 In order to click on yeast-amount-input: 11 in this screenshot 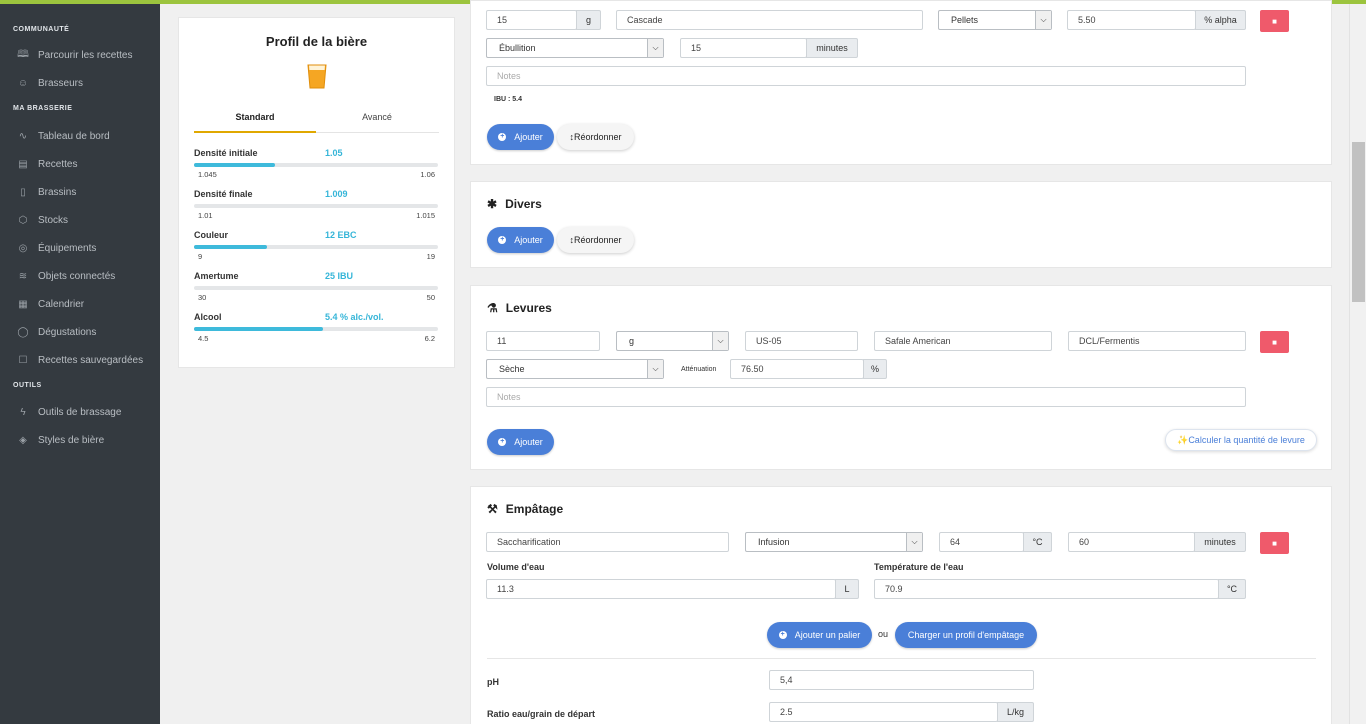, I will do `click(543, 341)`.